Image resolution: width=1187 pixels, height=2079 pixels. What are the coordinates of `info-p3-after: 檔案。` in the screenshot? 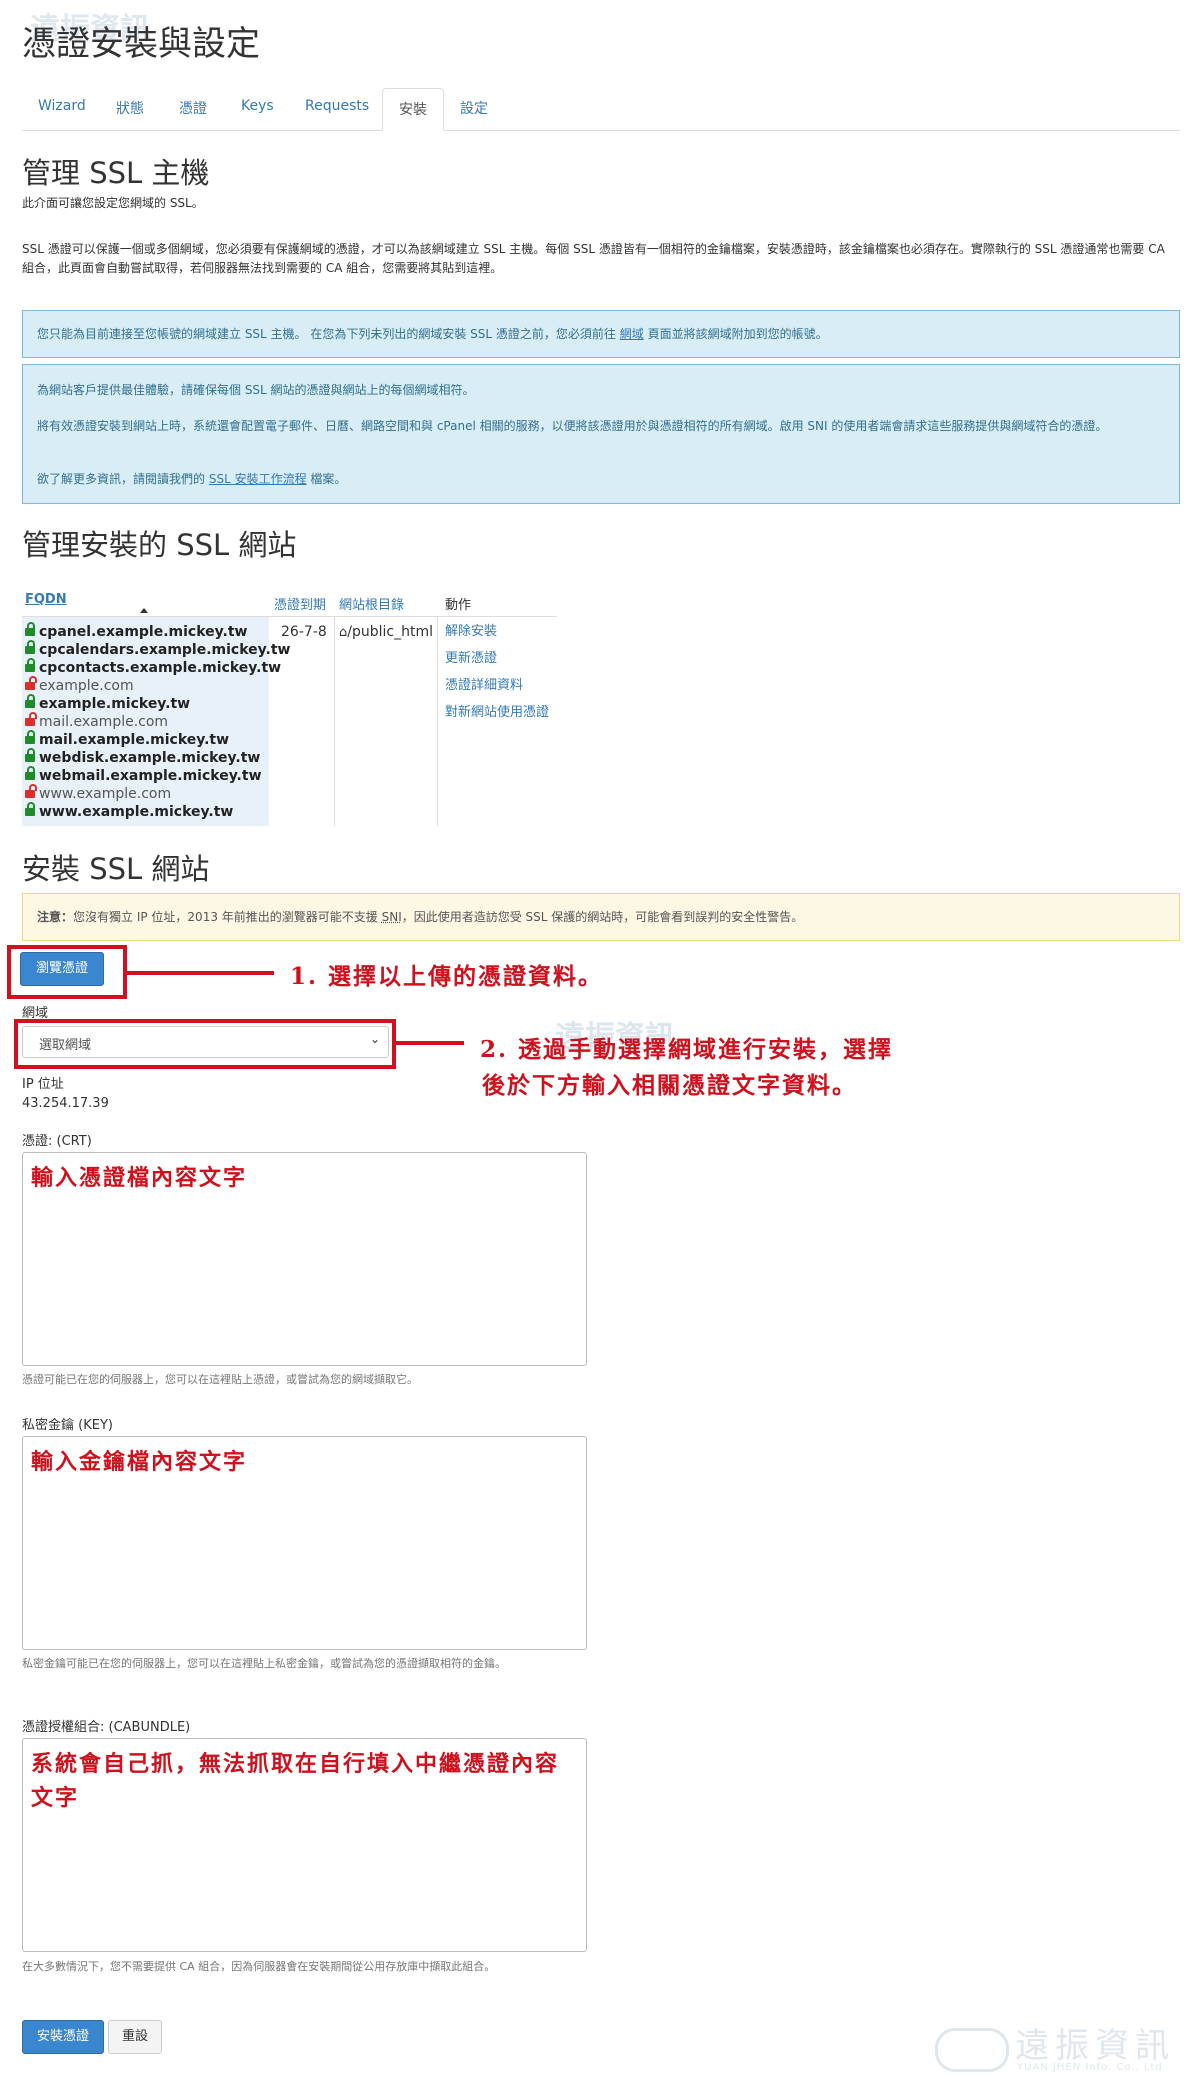 It's located at (328, 479).